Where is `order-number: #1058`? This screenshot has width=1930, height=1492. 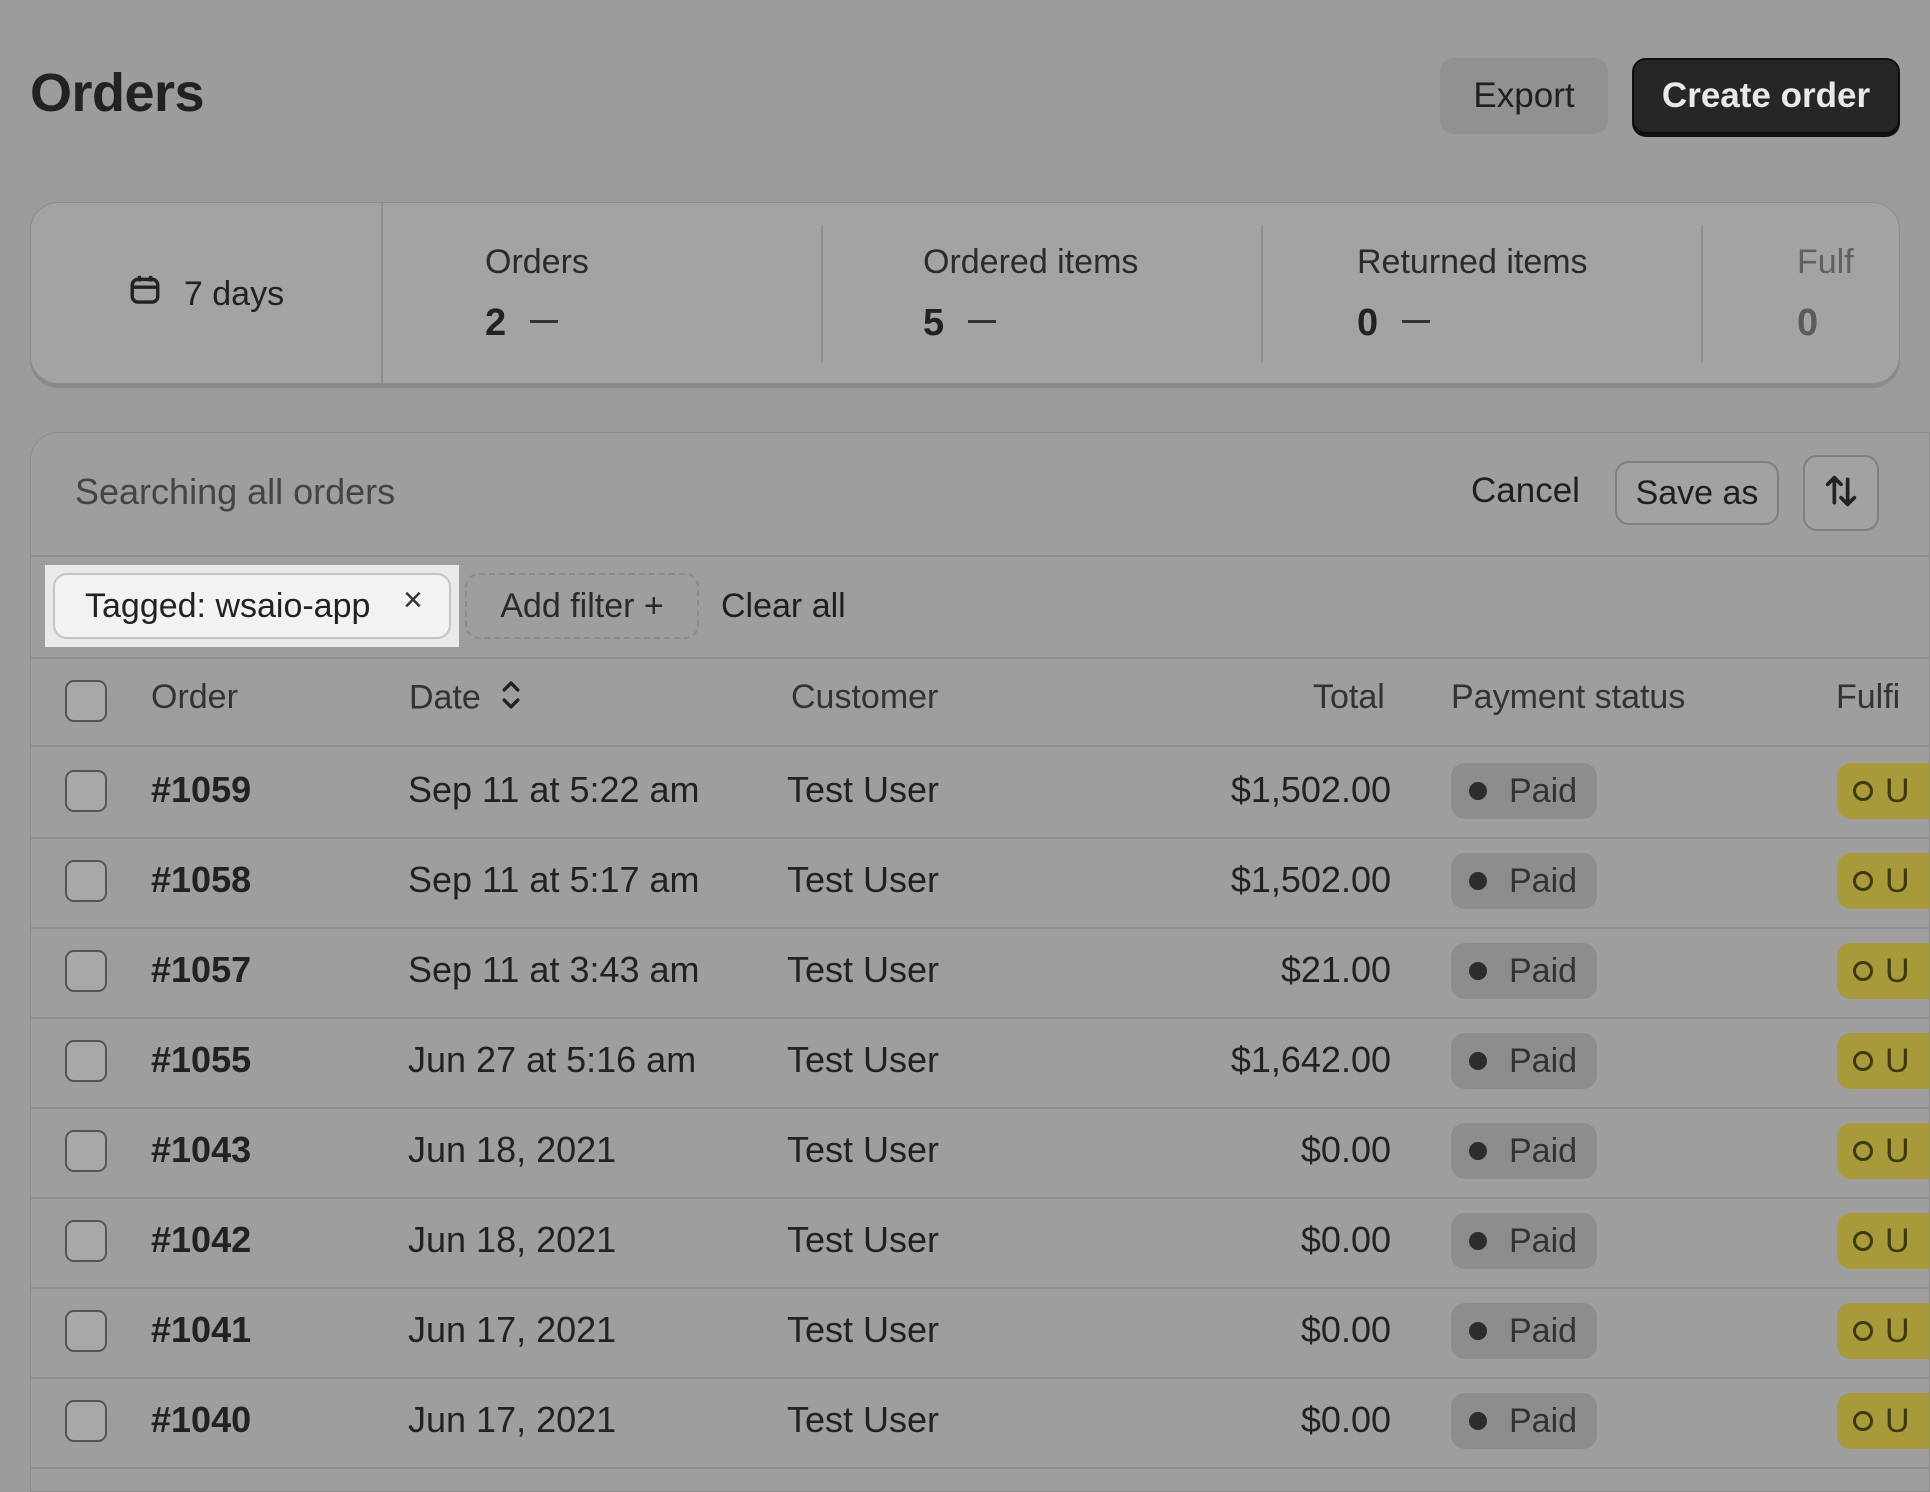
order-number: #1058 is located at coordinates (201, 880).